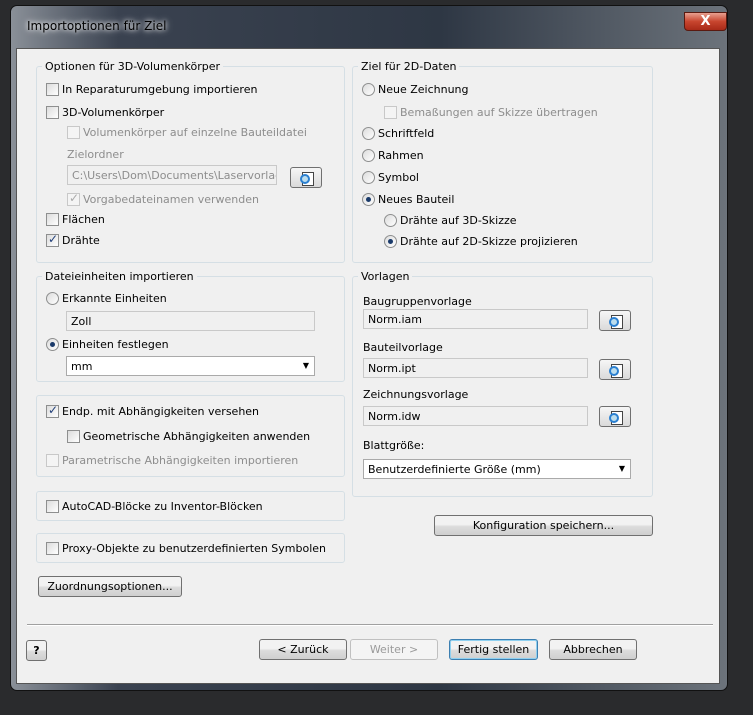 The height and width of the screenshot is (715, 753). I want to click on geometric-label: Geometrische Abhängigkeiten anwenden, so click(197, 436).